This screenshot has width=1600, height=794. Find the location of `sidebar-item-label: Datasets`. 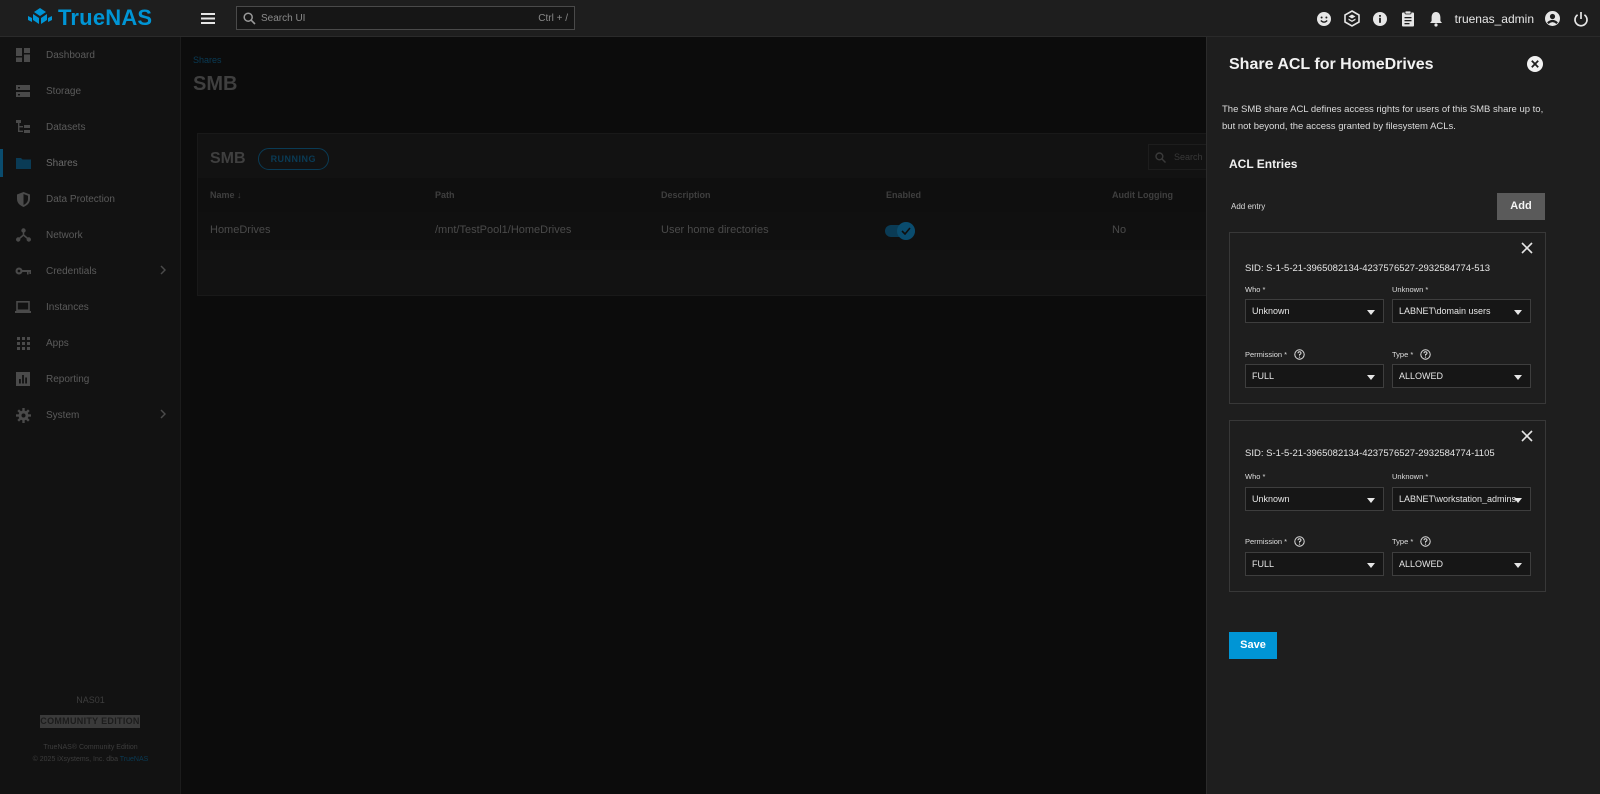

sidebar-item-label: Datasets is located at coordinates (66, 127).